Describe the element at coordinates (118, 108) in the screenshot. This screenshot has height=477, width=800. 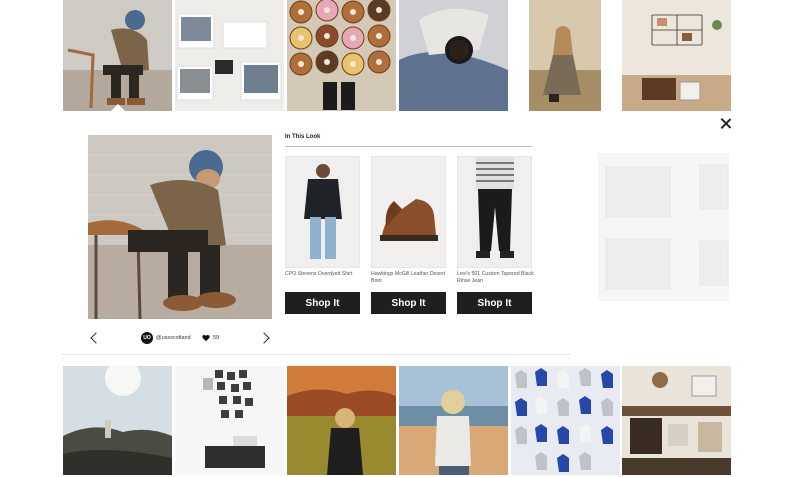
I see `selected-caret` at that location.